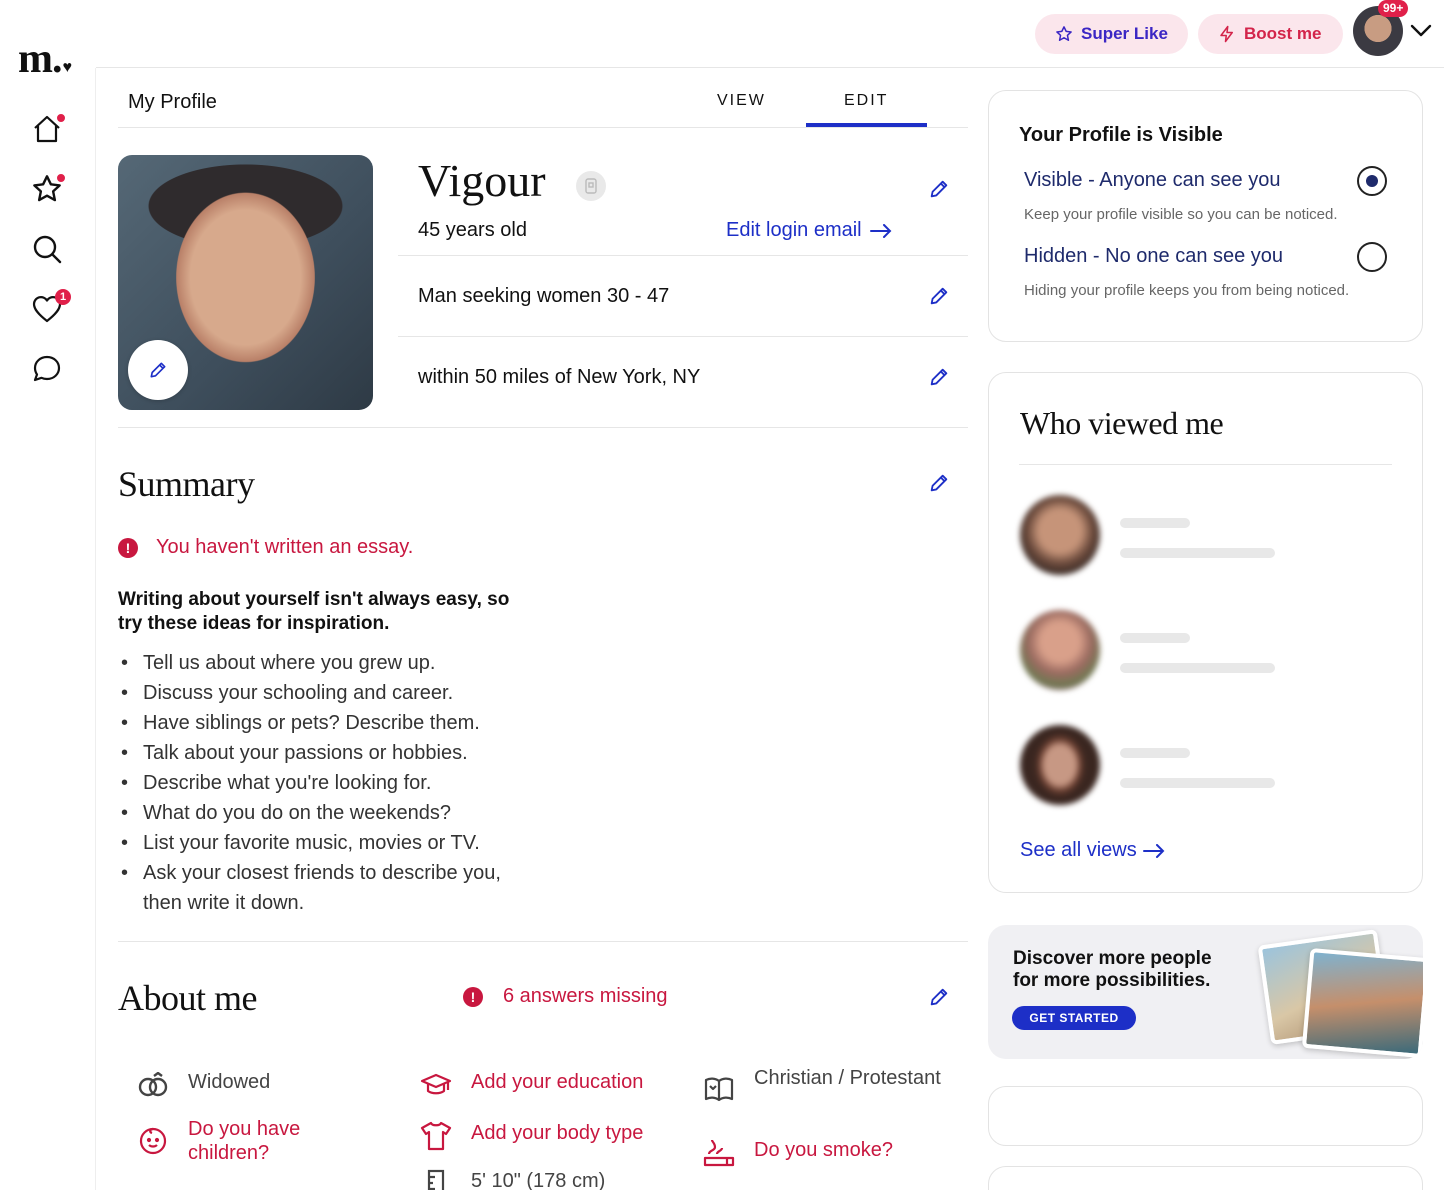 The height and width of the screenshot is (1190, 1444). Describe the element at coordinates (332, 663) in the screenshot. I see `list-item: Tell us about where you grew up.` at that location.